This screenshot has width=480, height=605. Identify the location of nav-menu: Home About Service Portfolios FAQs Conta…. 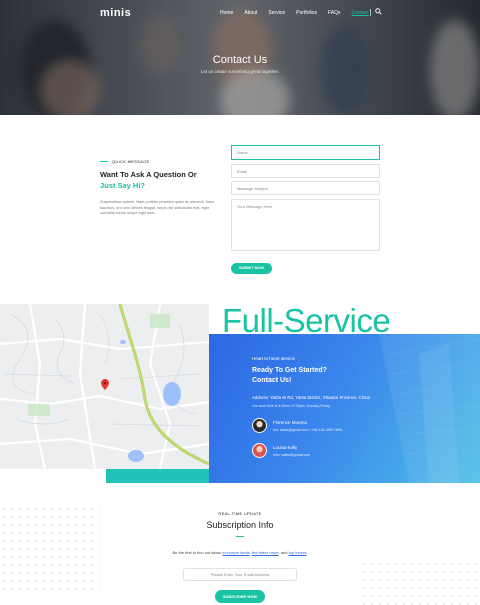
(300, 13).